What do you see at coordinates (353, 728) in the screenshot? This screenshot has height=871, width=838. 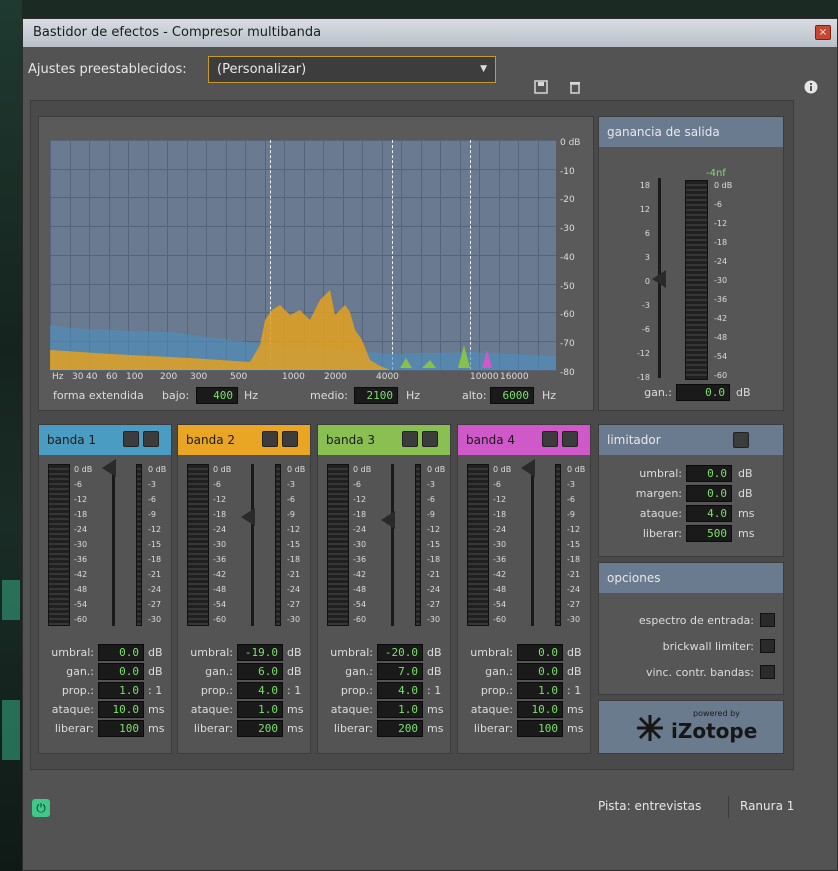 I see `band-liberar-label: liberar:` at bounding box center [353, 728].